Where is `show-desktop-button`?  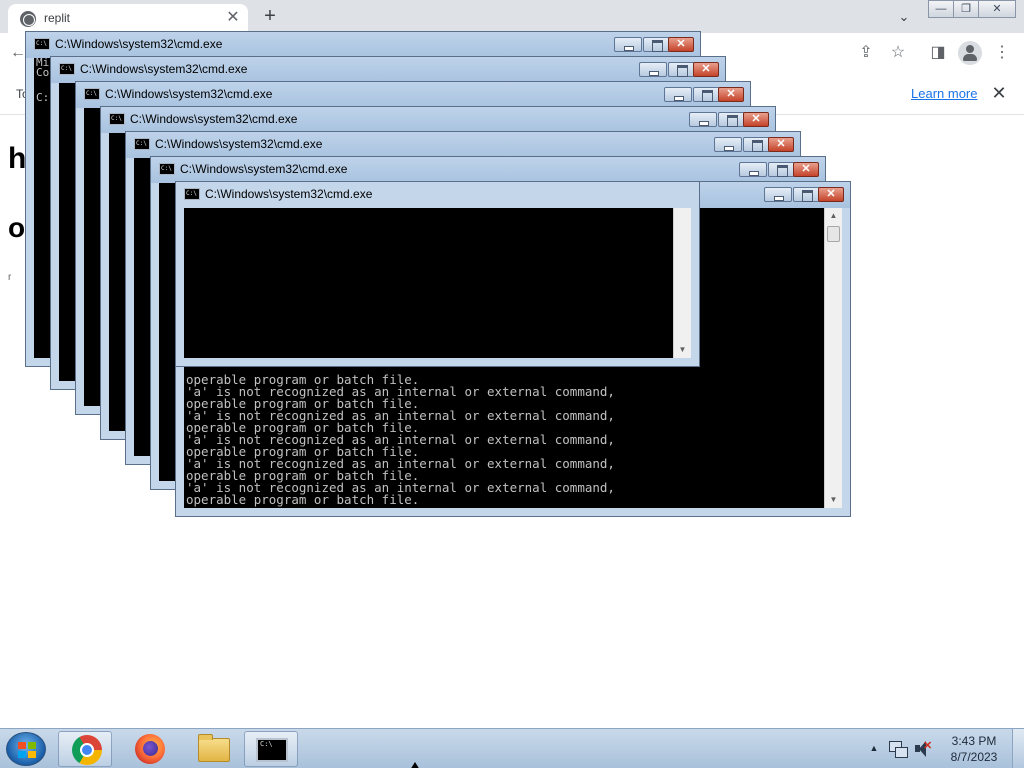 show-desktop-button is located at coordinates (1018, 748).